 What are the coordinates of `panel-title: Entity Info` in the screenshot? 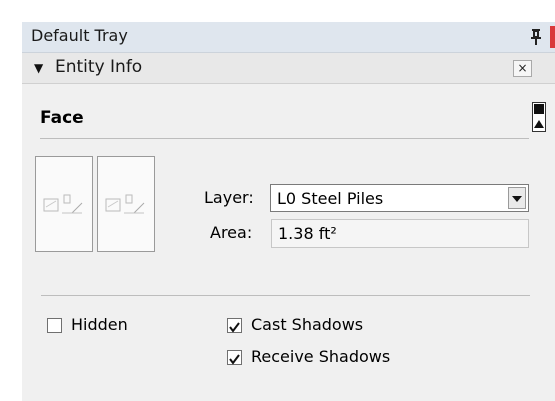 It's located at (99, 67).